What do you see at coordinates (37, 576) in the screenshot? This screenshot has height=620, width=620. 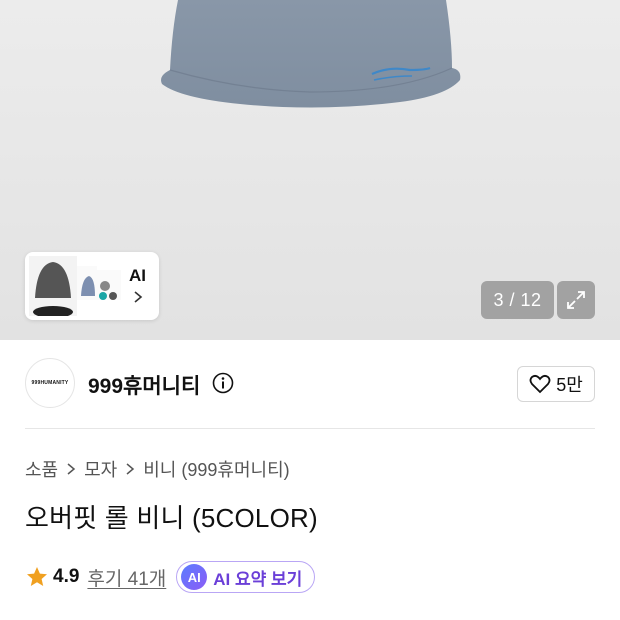 I see `star-icon` at bounding box center [37, 576].